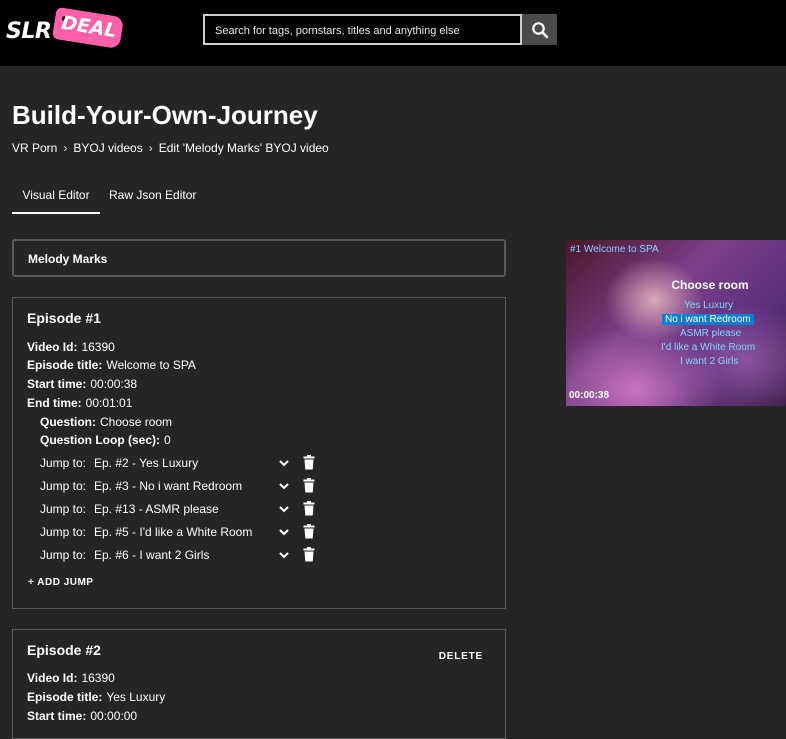 Image resolution: width=786 pixels, height=739 pixels. What do you see at coordinates (461, 656) in the screenshot?
I see `delete-episode-button: DELETE` at bounding box center [461, 656].